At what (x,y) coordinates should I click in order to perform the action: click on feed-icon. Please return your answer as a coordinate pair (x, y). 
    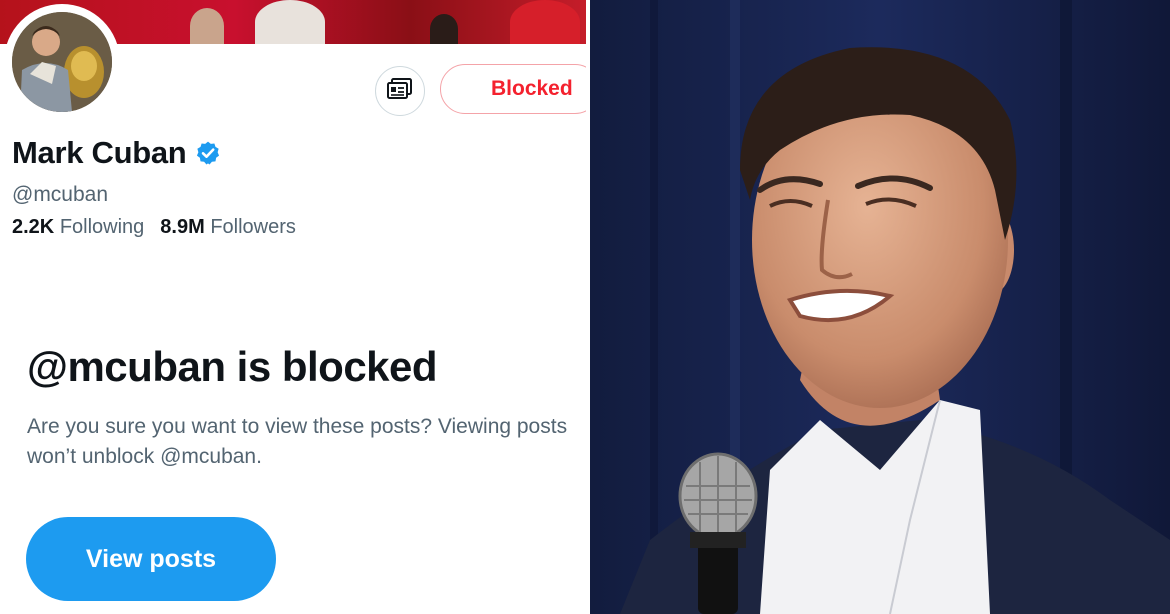
    Looking at the image, I should click on (400, 91).